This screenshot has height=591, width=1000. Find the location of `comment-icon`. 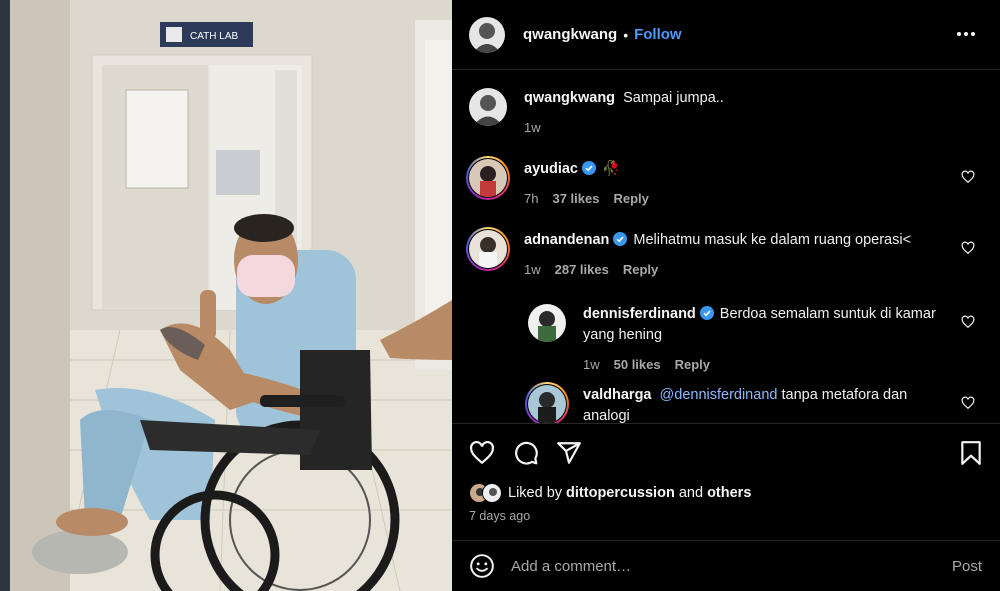

comment-icon is located at coordinates (526, 453).